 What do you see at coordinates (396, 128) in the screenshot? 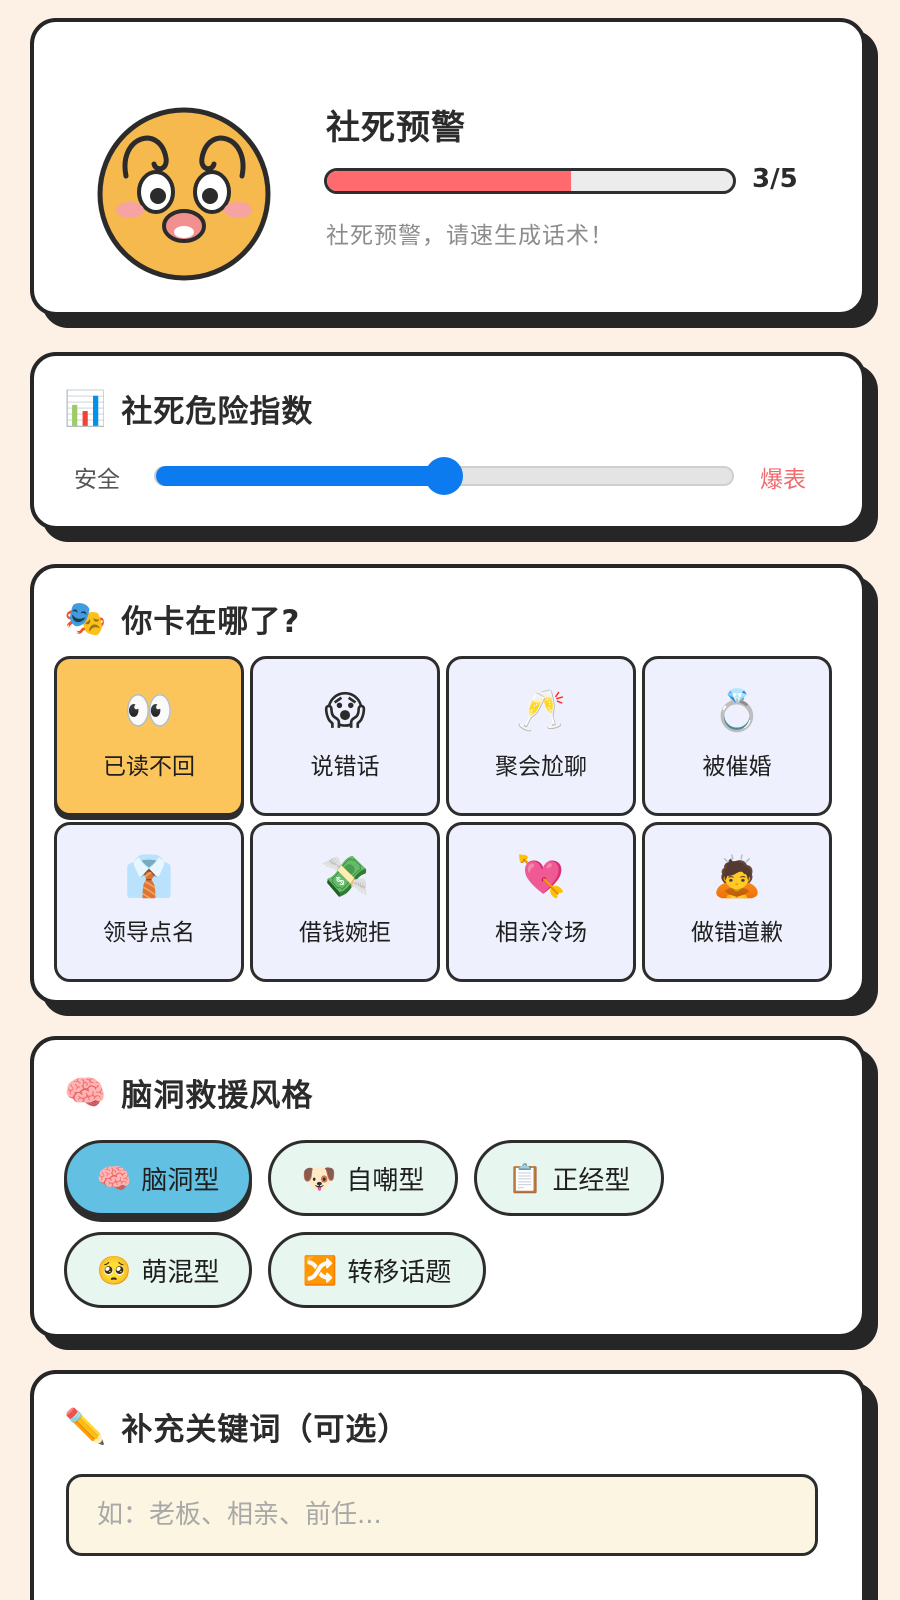
I see `status-title: 社死预警` at bounding box center [396, 128].